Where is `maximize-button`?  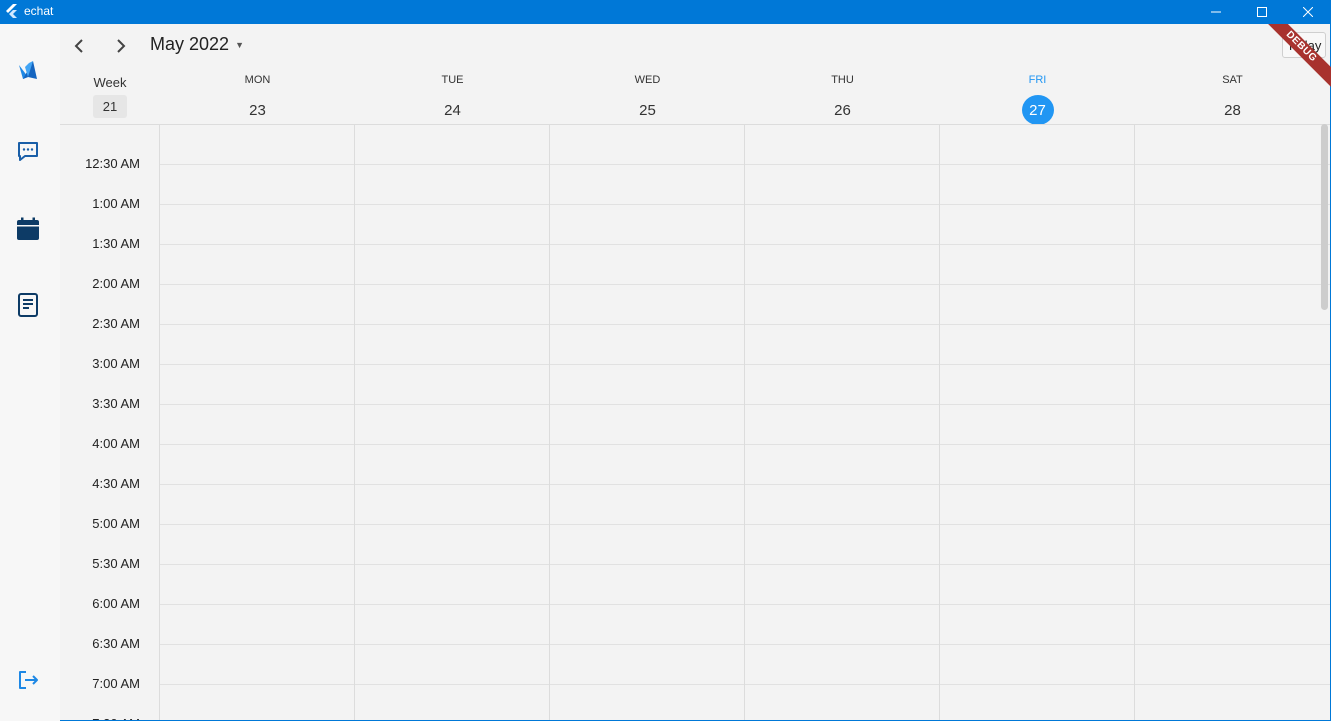 maximize-button is located at coordinates (1262, 12).